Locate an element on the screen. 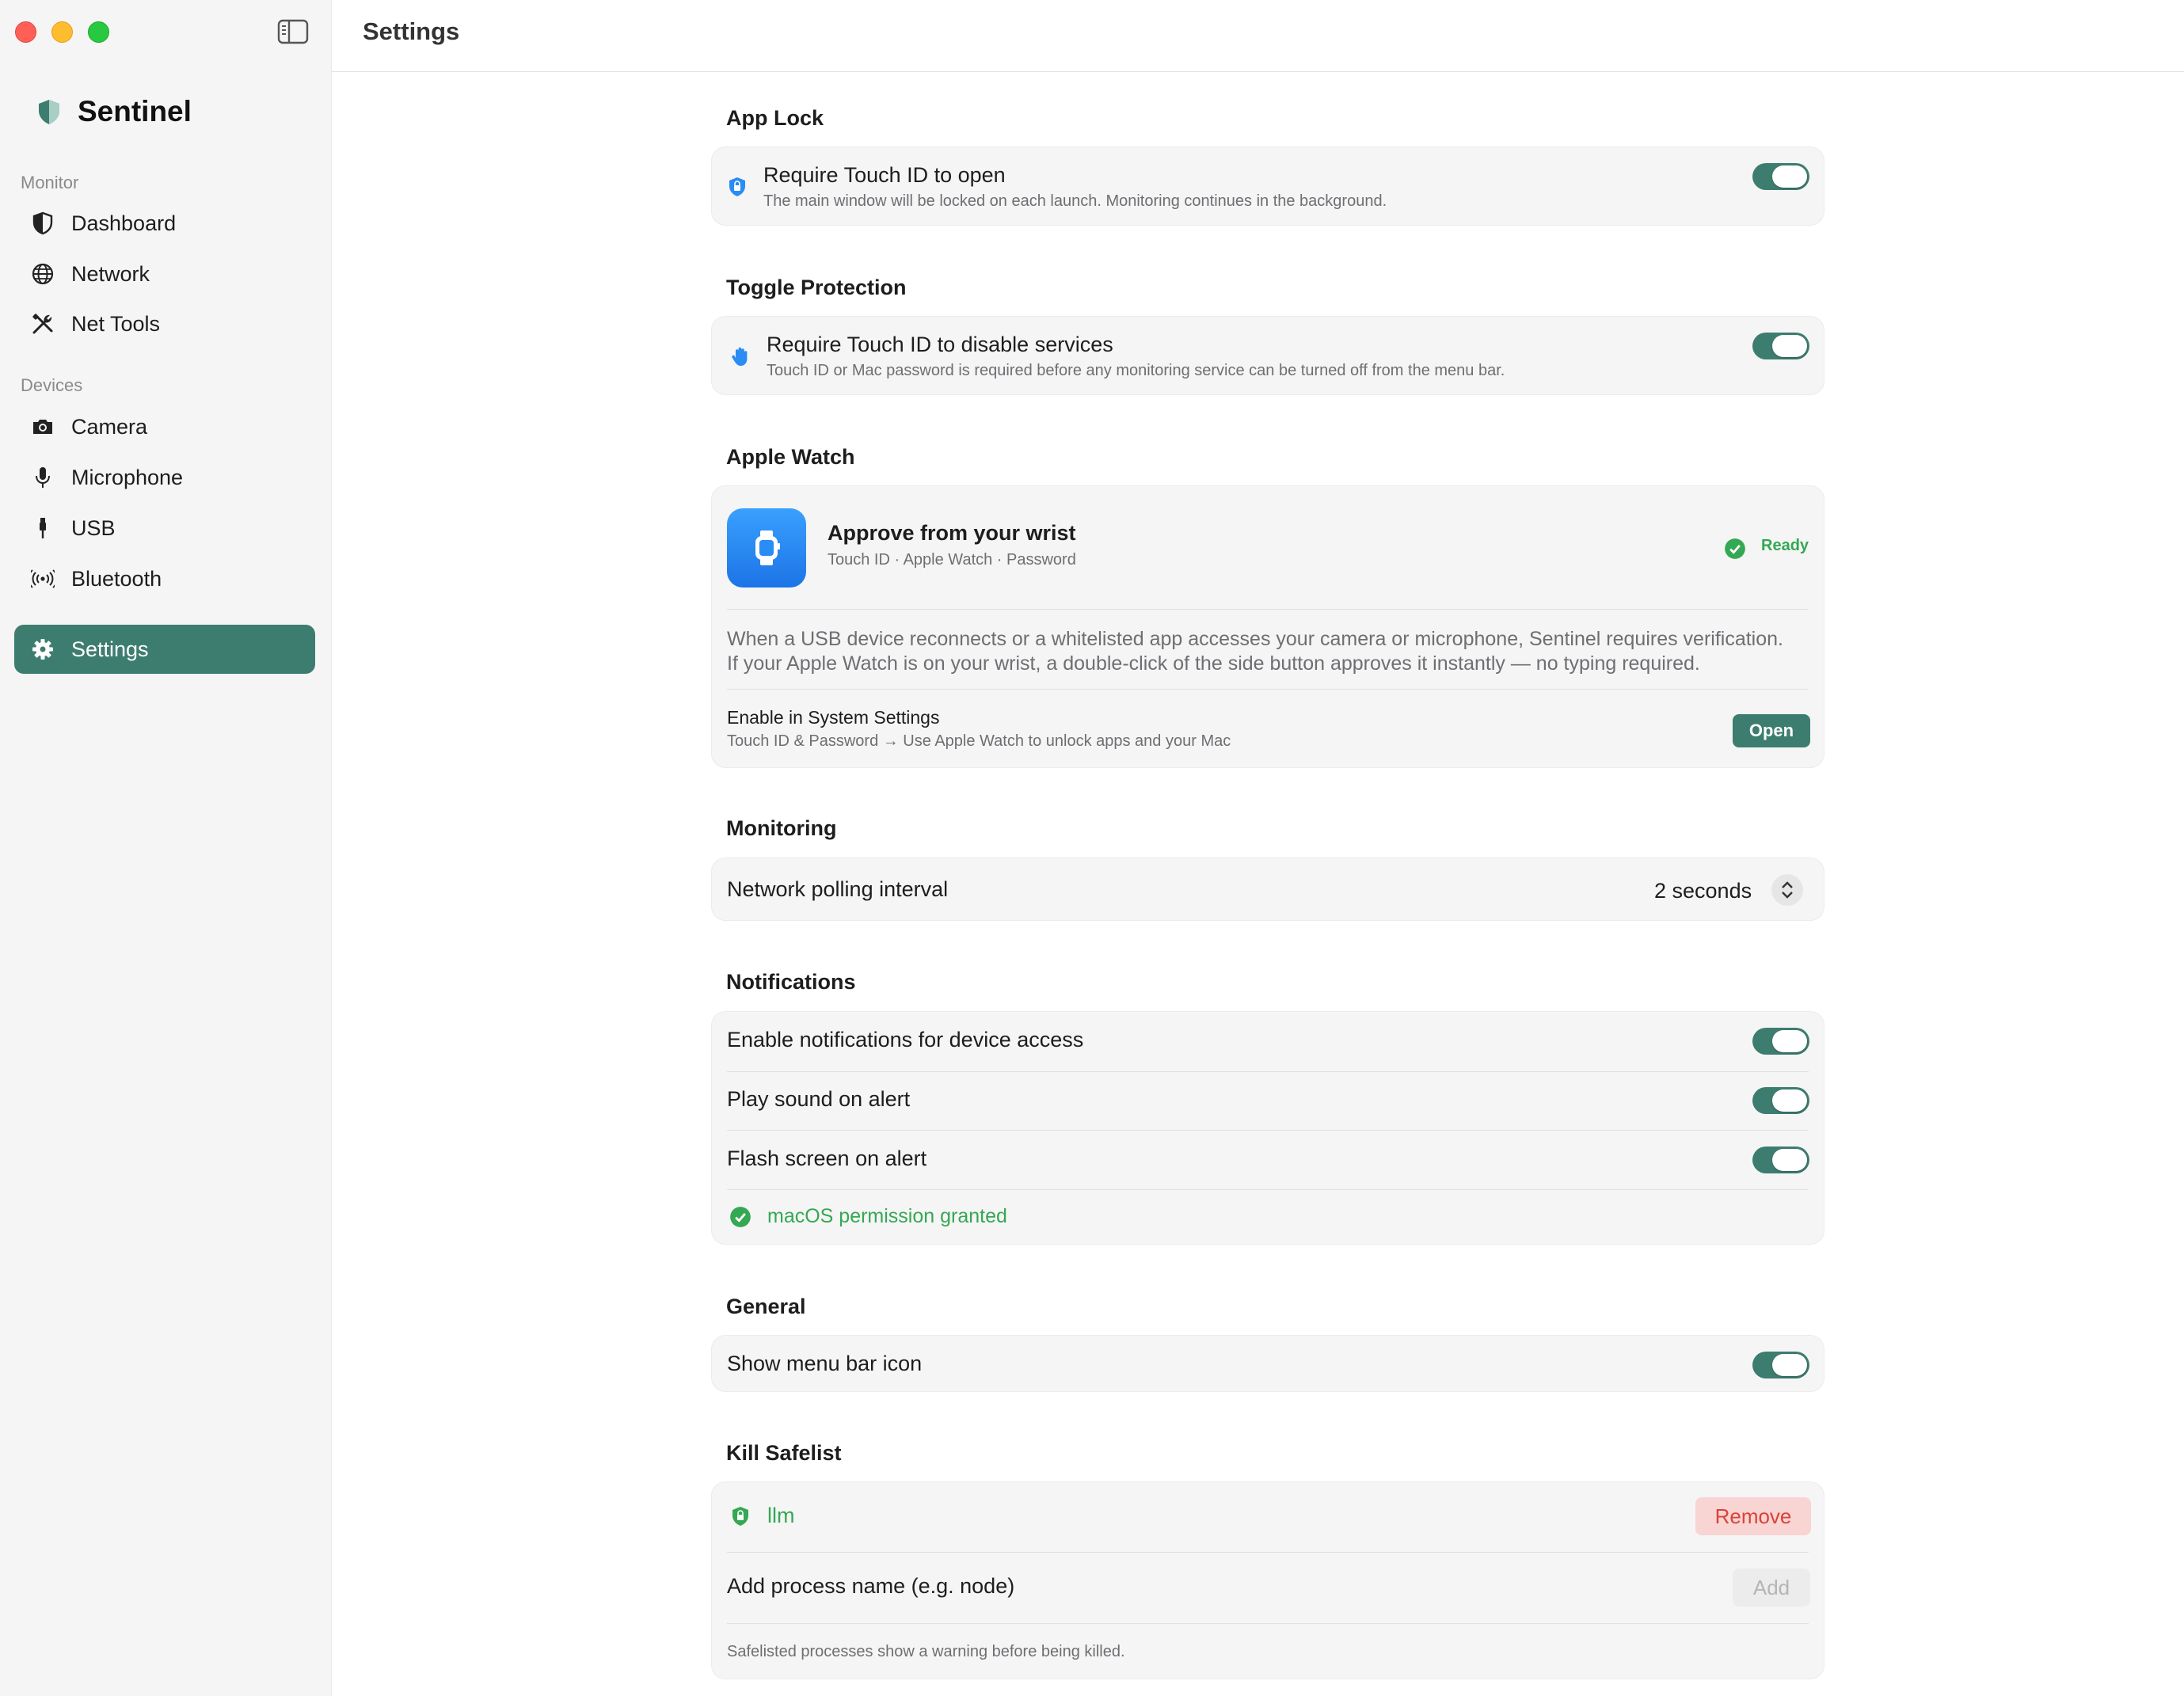 The width and height of the screenshot is (2184, 1696). section-title-kill-safelist: Kill Safelist is located at coordinates (784, 1453).